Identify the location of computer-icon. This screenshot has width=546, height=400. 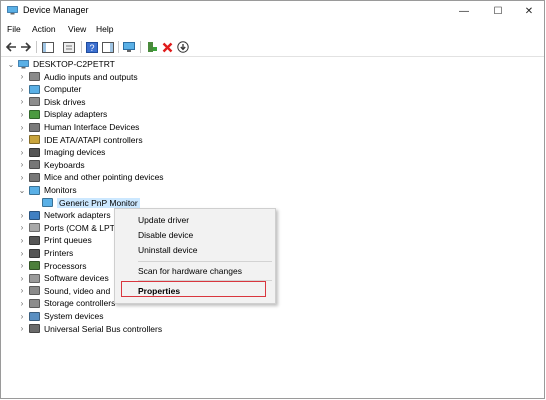
(23, 63).